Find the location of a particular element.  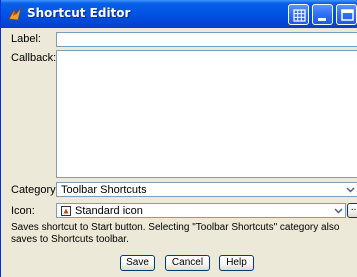

category-field-label: Category: is located at coordinates (35, 190).